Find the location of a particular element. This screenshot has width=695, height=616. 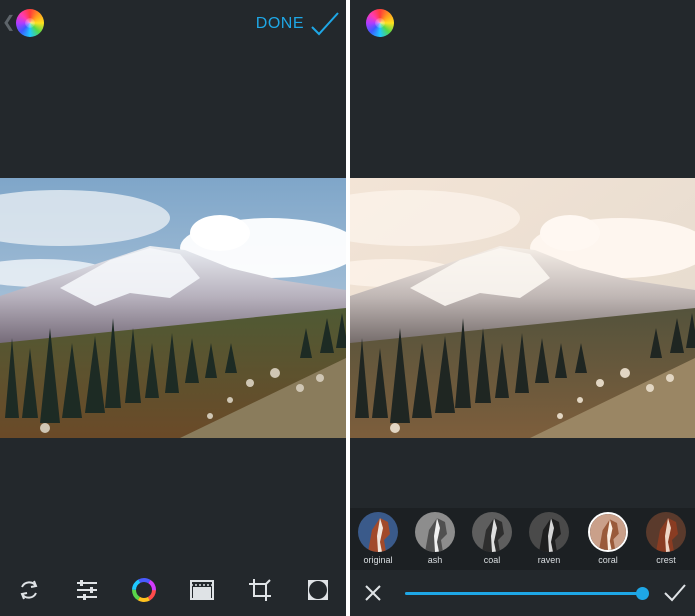

filter-action-bar is located at coordinates (522, 593).